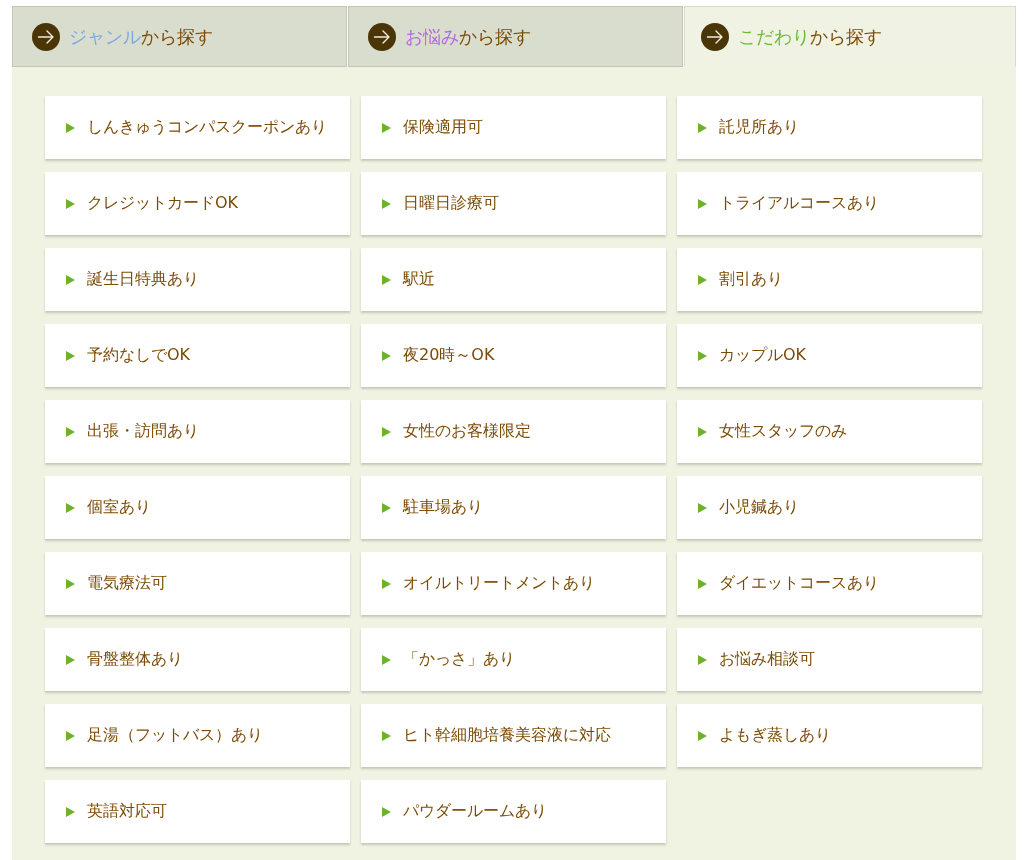 This screenshot has width=1028, height=860. What do you see at coordinates (515, 36) in the screenshot?
I see `search-tab: お悩みから探す` at bounding box center [515, 36].